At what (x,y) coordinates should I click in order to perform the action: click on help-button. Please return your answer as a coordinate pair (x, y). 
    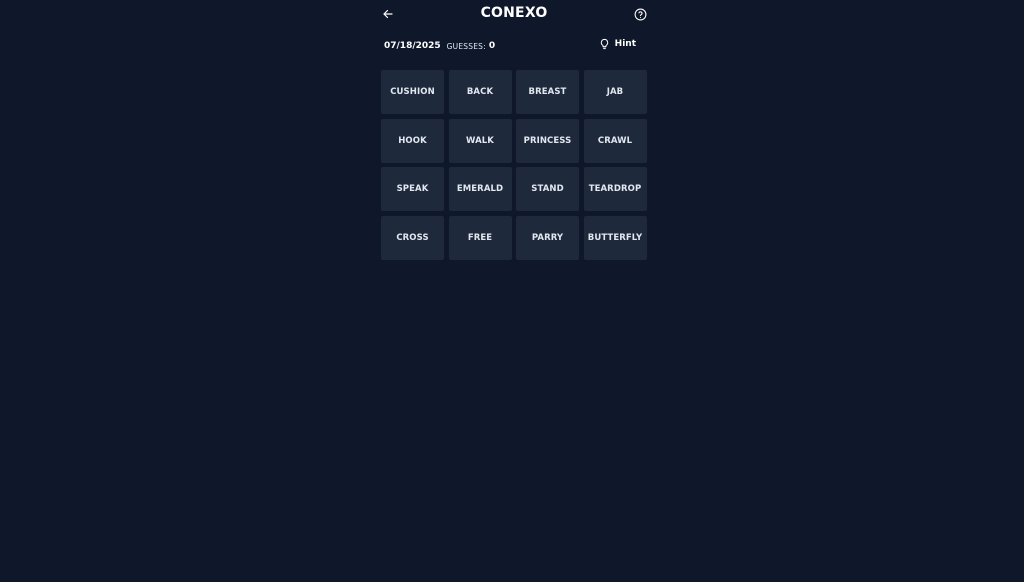
    Looking at the image, I should click on (640, 14).